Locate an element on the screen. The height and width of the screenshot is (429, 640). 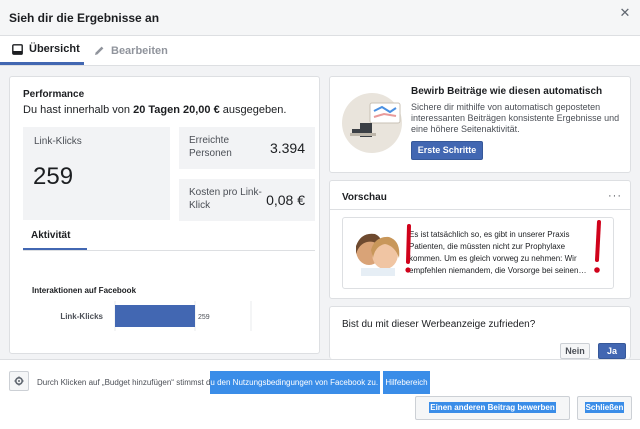
metric-cost-per-click: Kosten pro Link-Klick 0,08 € is located at coordinates (247, 200).